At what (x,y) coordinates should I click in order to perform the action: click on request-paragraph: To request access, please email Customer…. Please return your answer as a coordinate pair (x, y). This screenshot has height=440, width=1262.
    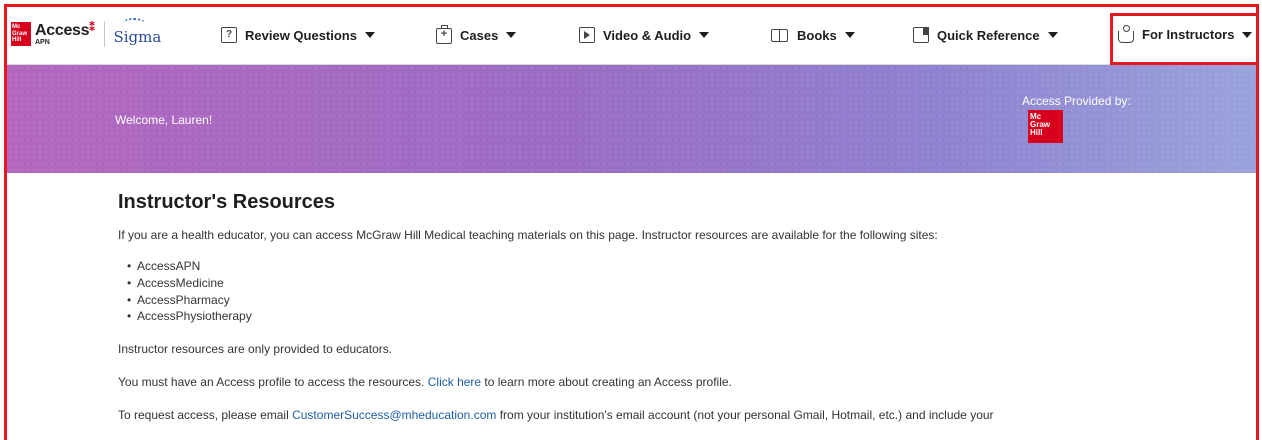
    Looking at the image, I should click on (678, 415).